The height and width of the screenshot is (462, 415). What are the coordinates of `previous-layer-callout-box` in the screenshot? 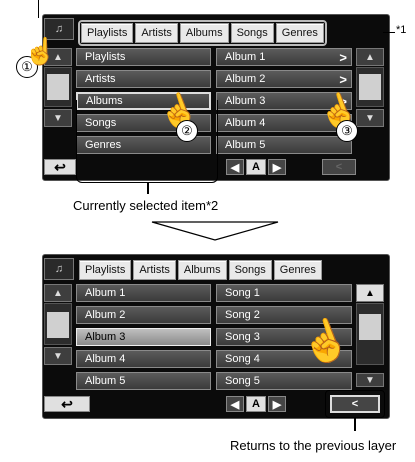 It's located at (355, 404).